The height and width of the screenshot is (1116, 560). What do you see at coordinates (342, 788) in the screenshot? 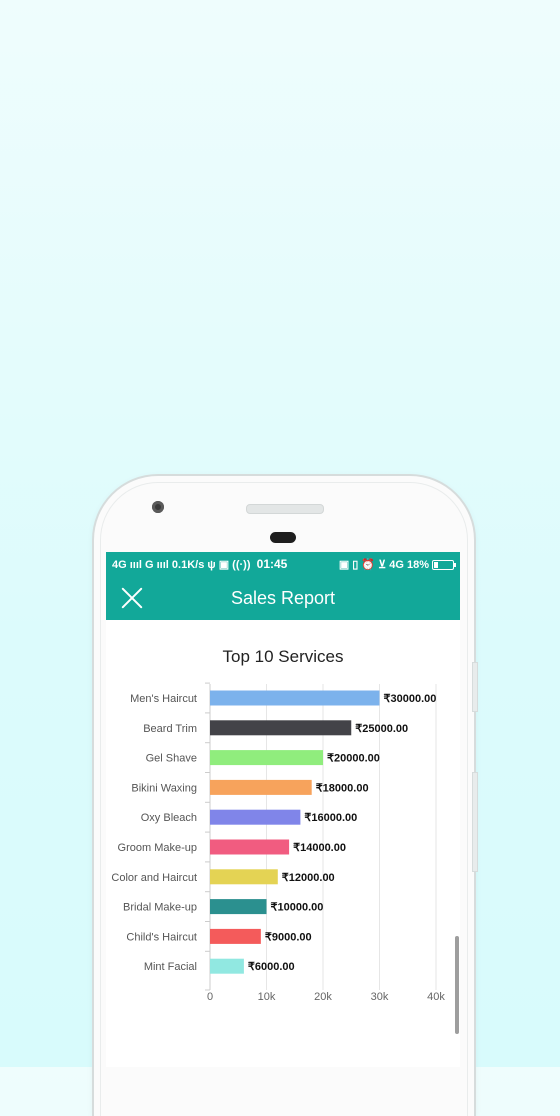
I see `data-label: ₹18000.00` at bounding box center [342, 788].